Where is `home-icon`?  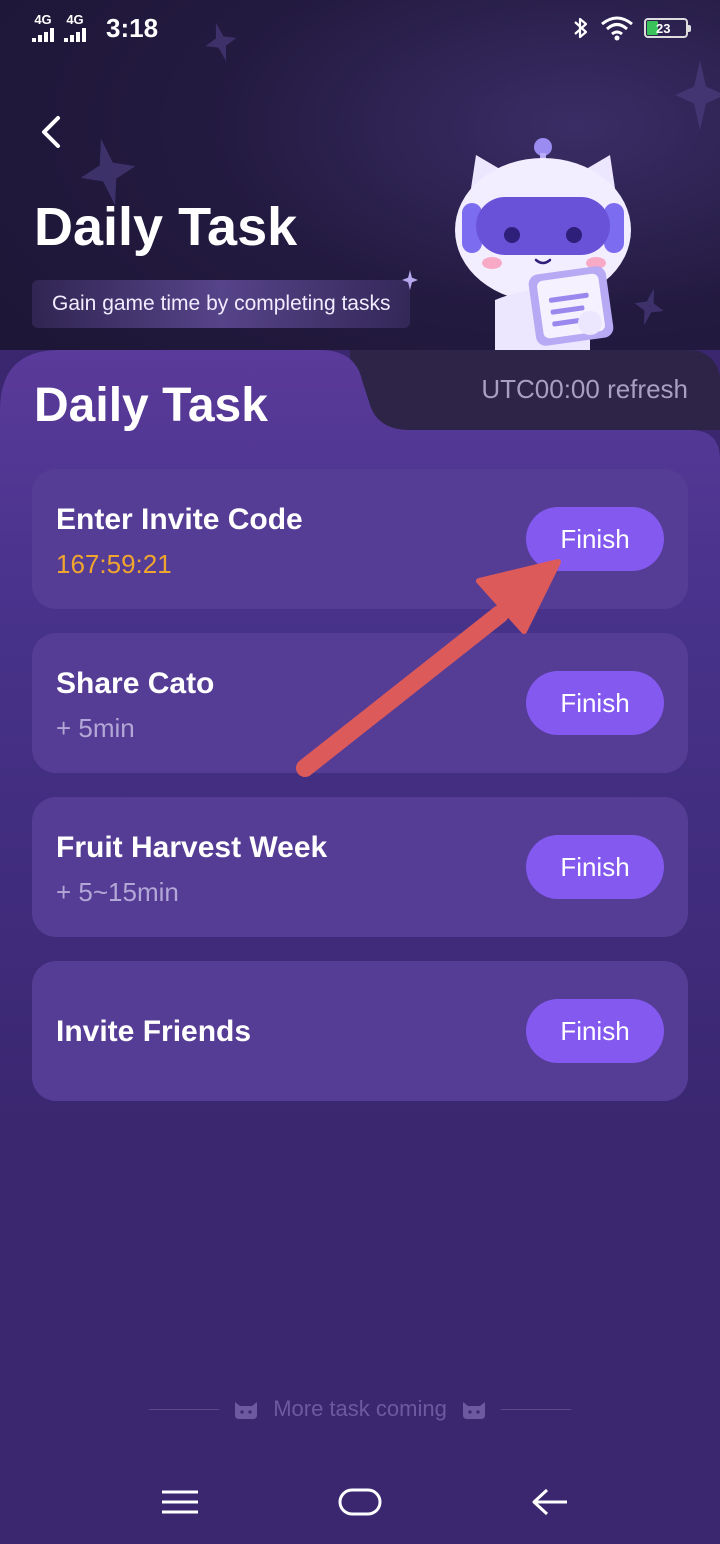
home-icon is located at coordinates (360, 1502).